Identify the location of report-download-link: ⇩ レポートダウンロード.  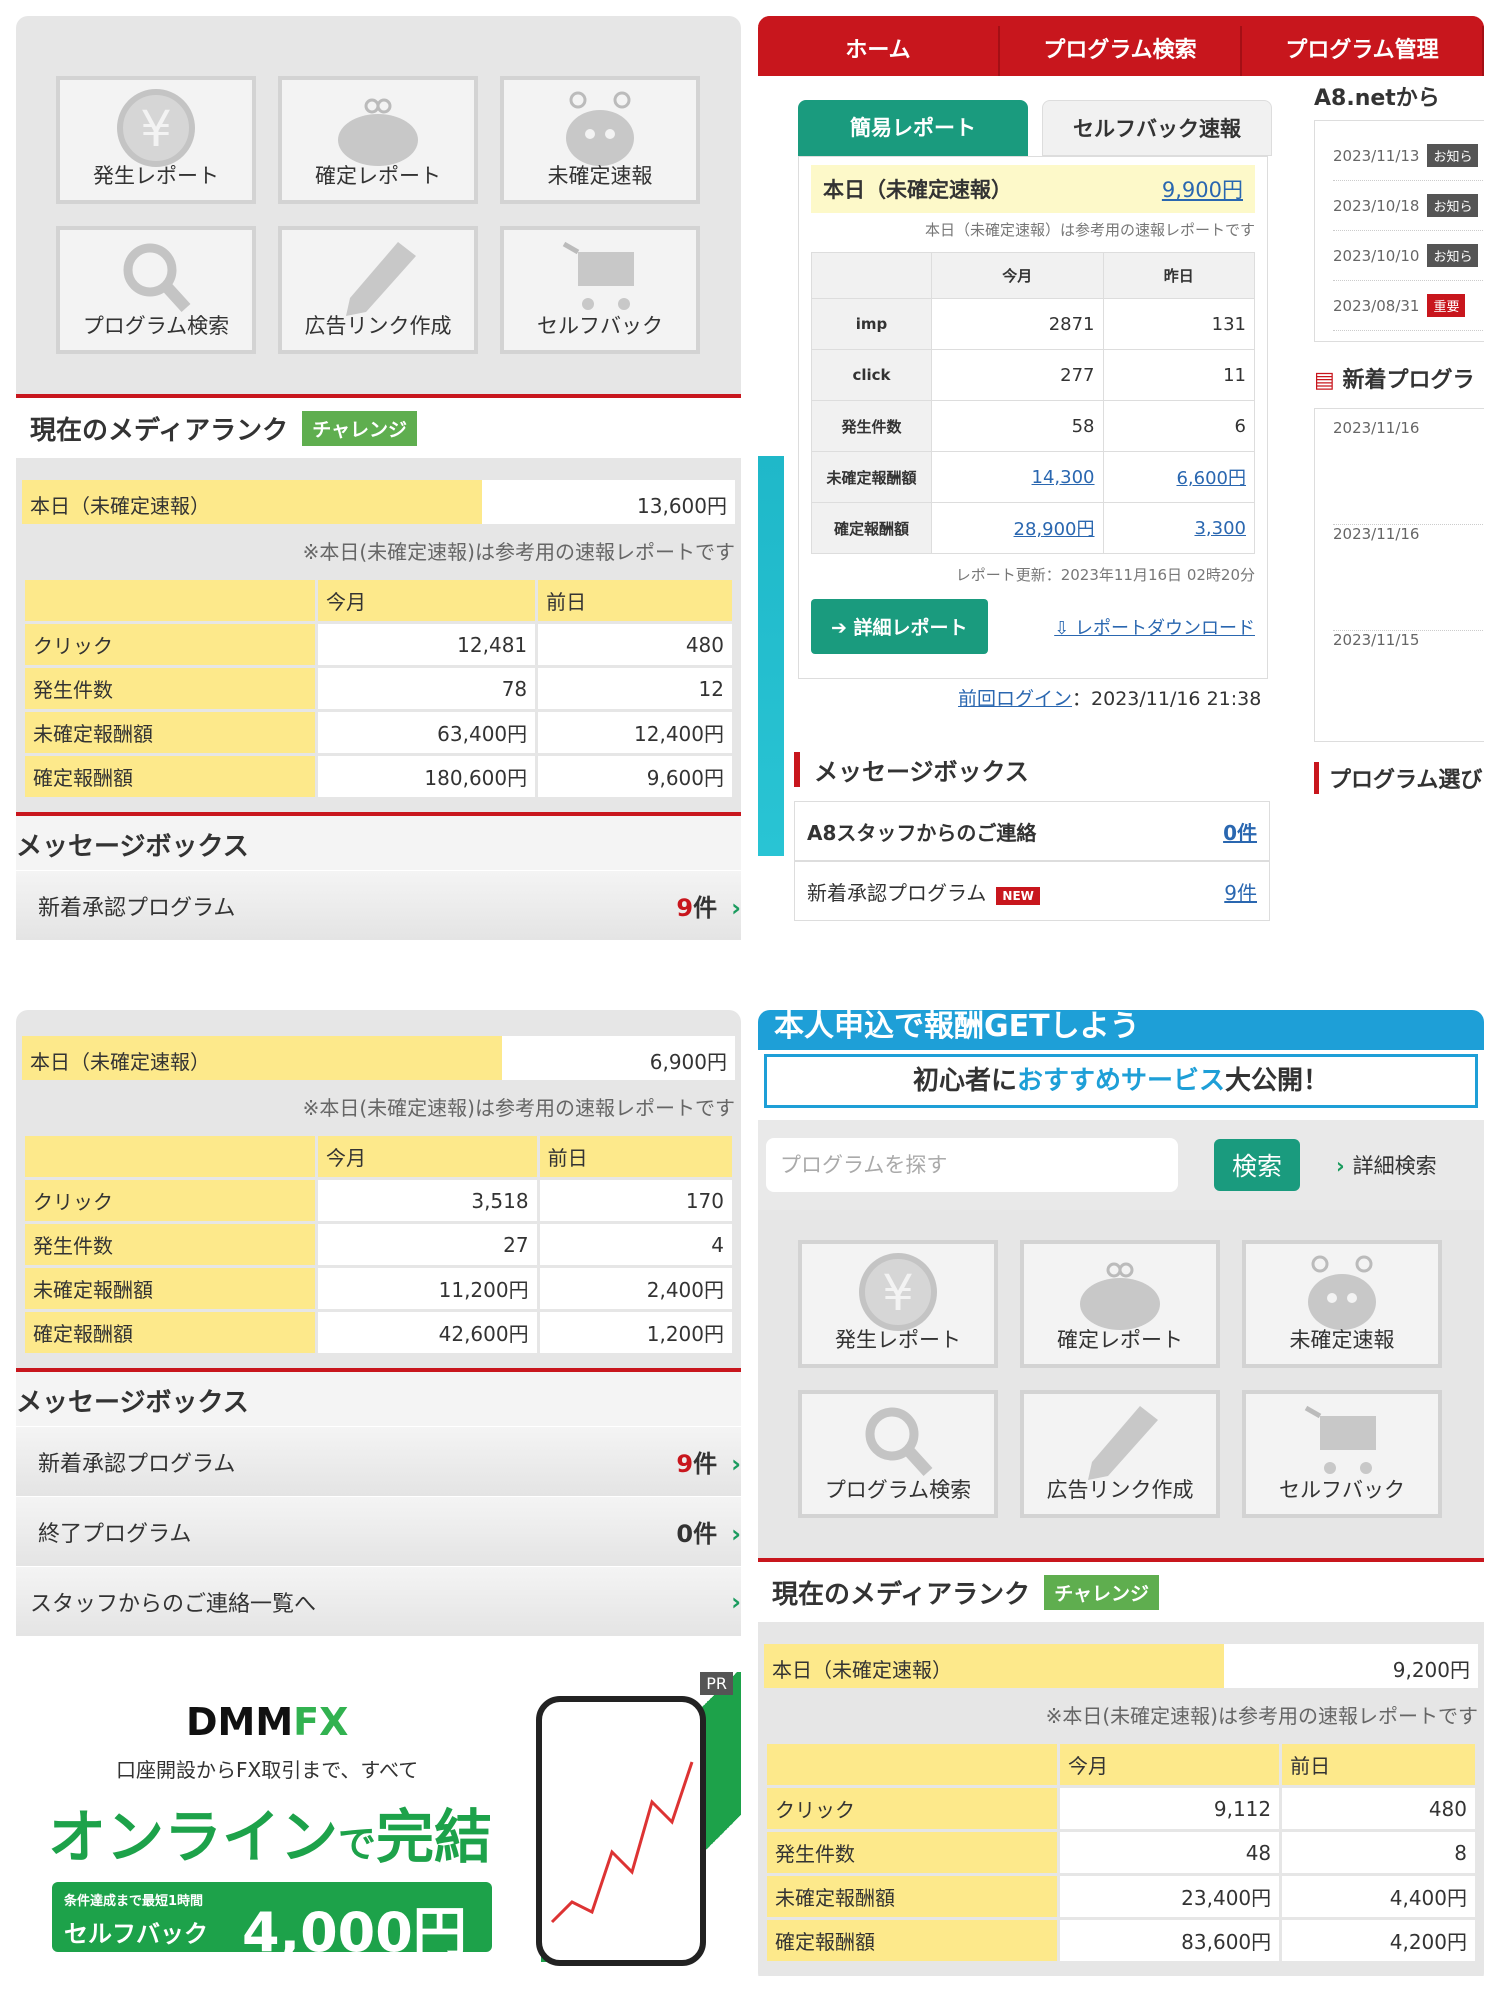
(1154, 627).